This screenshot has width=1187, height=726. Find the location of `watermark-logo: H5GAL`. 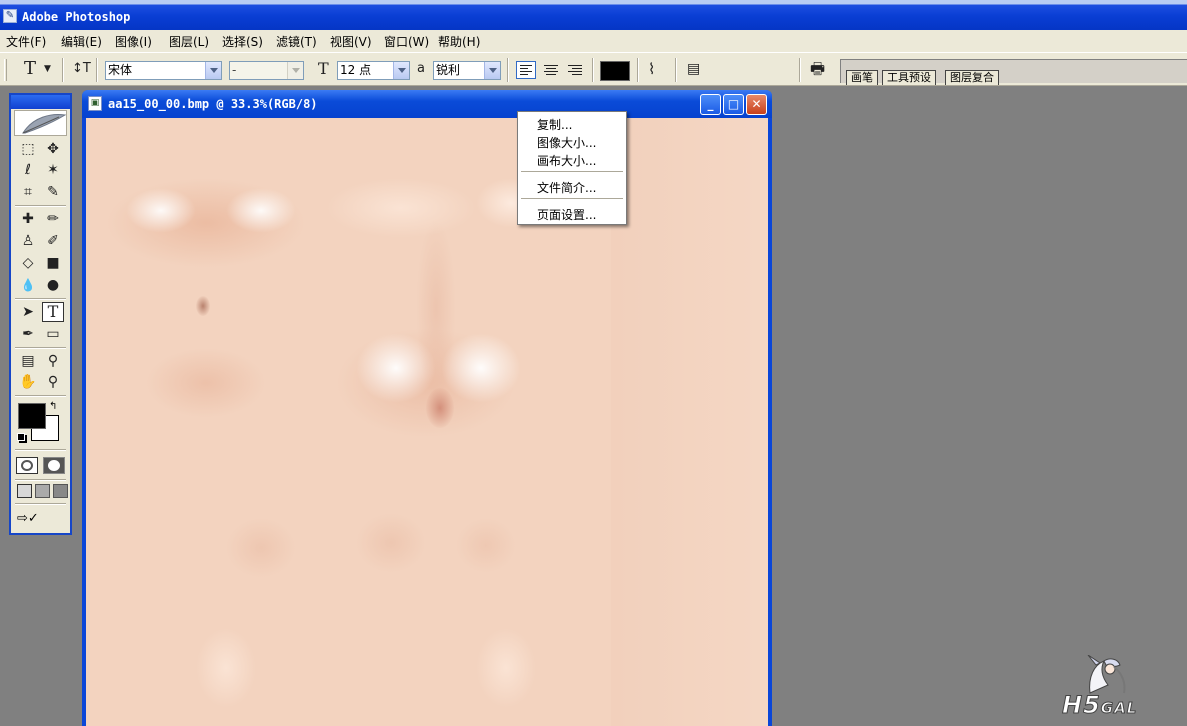

watermark-logo: H5GAL is located at coordinates (1123, 688).